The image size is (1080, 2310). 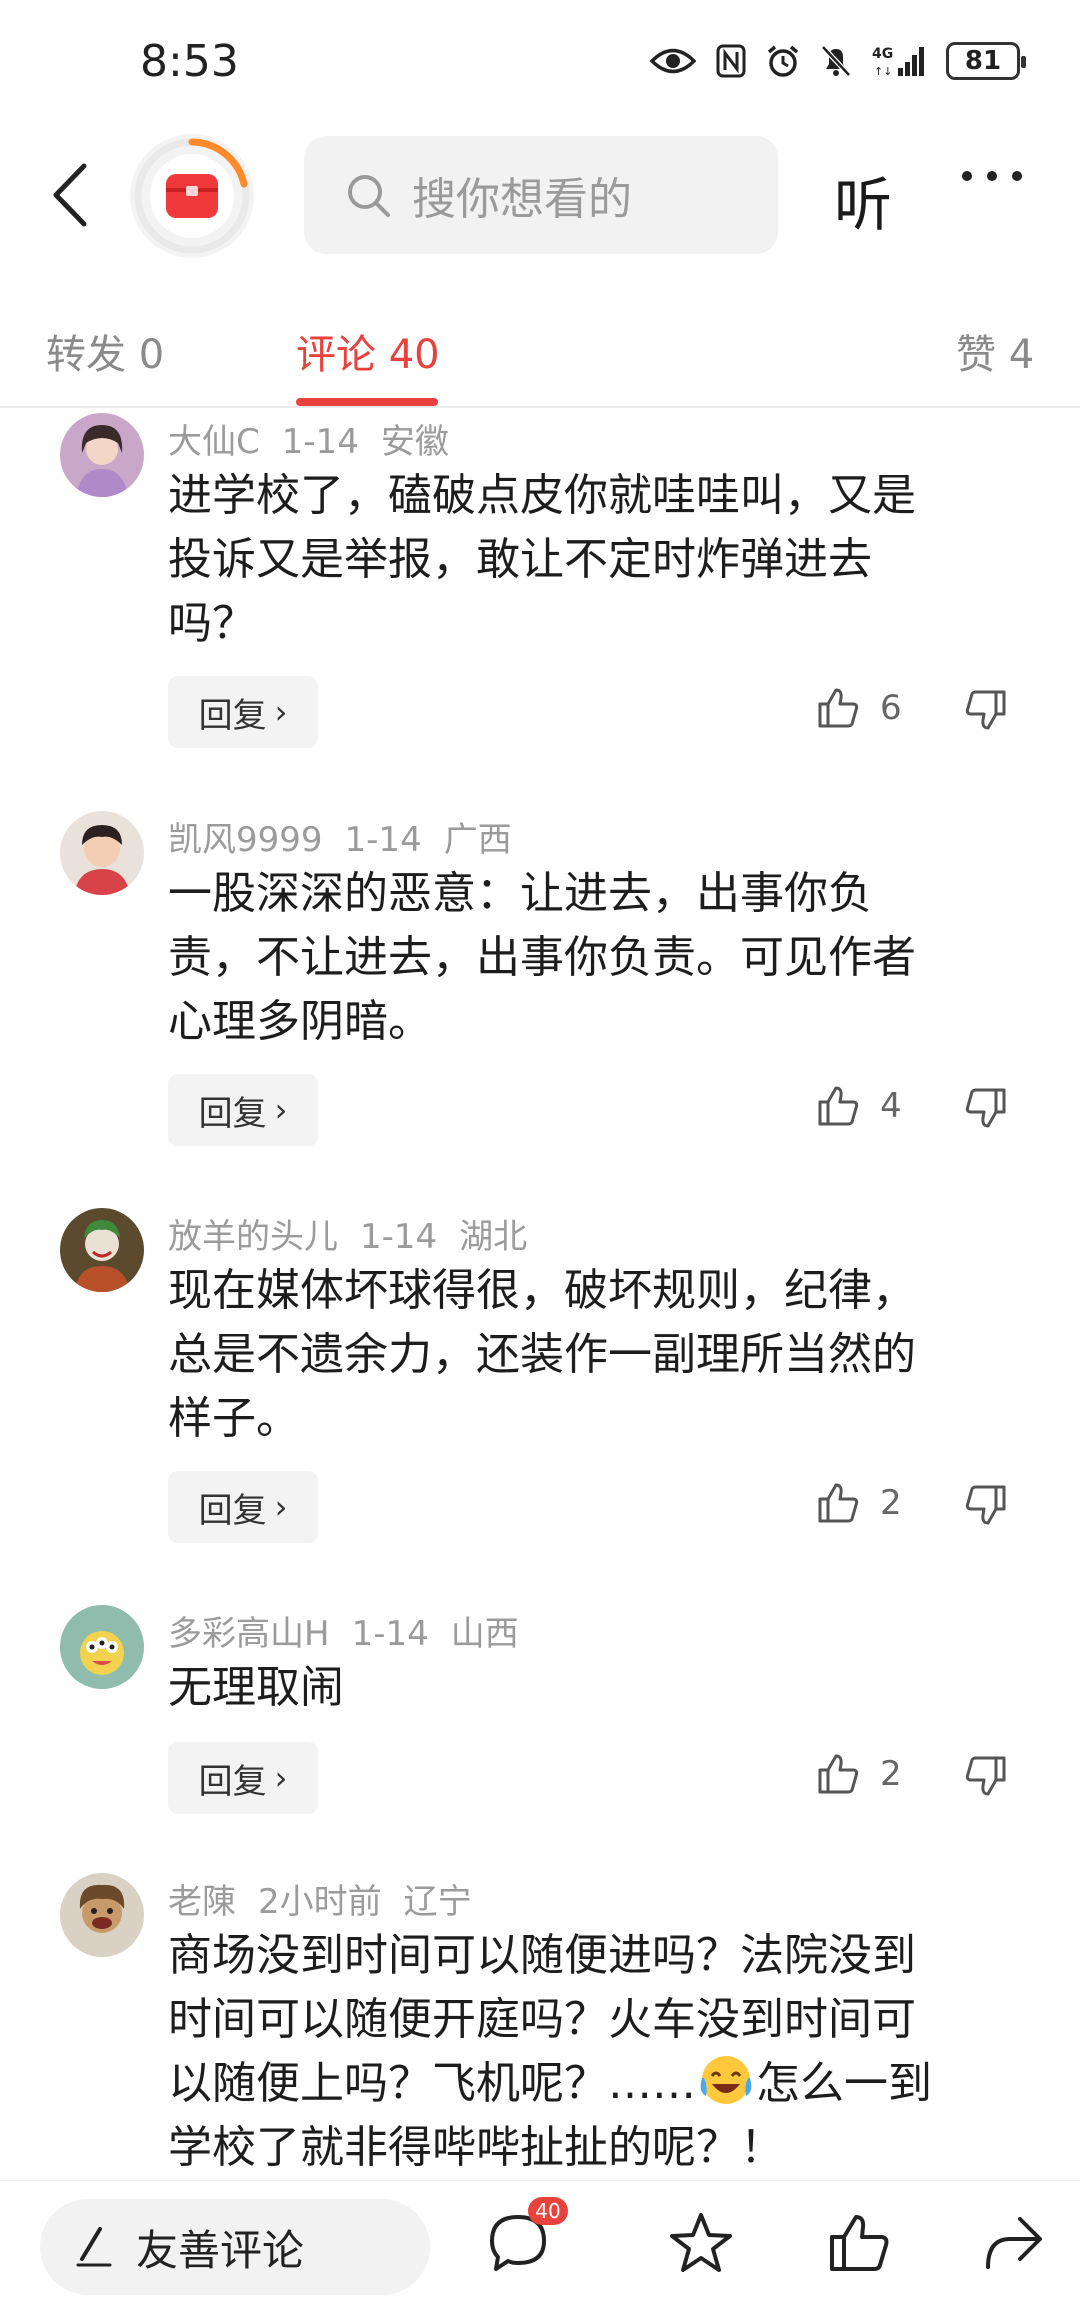 What do you see at coordinates (70, 197) in the screenshot?
I see `back-button` at bounding box center [70, 197].